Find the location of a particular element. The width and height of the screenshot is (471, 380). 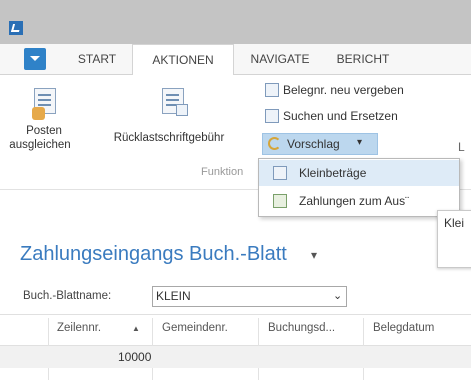

tooltip: Klei is located at coordinates (454, 239).